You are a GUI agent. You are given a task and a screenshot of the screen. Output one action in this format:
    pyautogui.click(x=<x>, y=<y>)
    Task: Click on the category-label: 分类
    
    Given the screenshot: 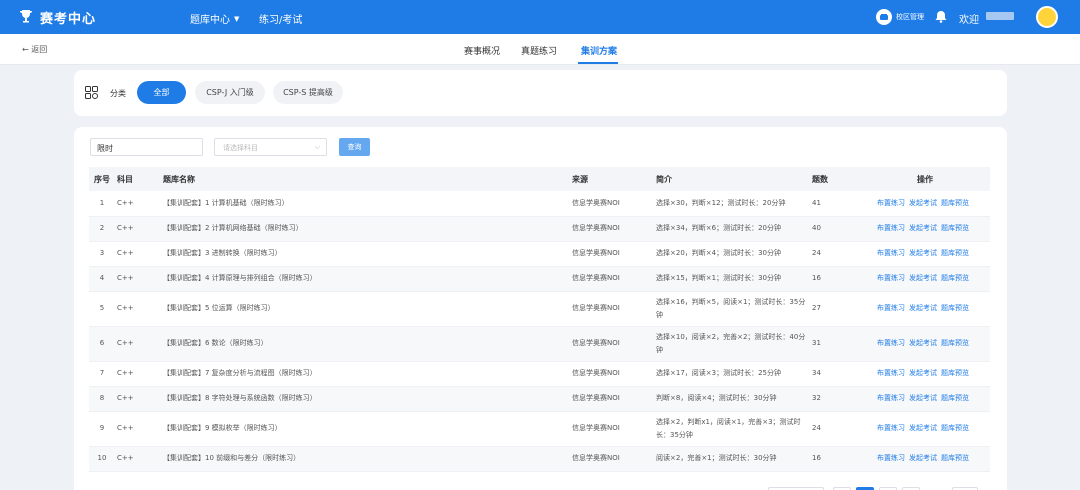 What is the action you would take?
    pyautogui.click(x=118, y=93)
    